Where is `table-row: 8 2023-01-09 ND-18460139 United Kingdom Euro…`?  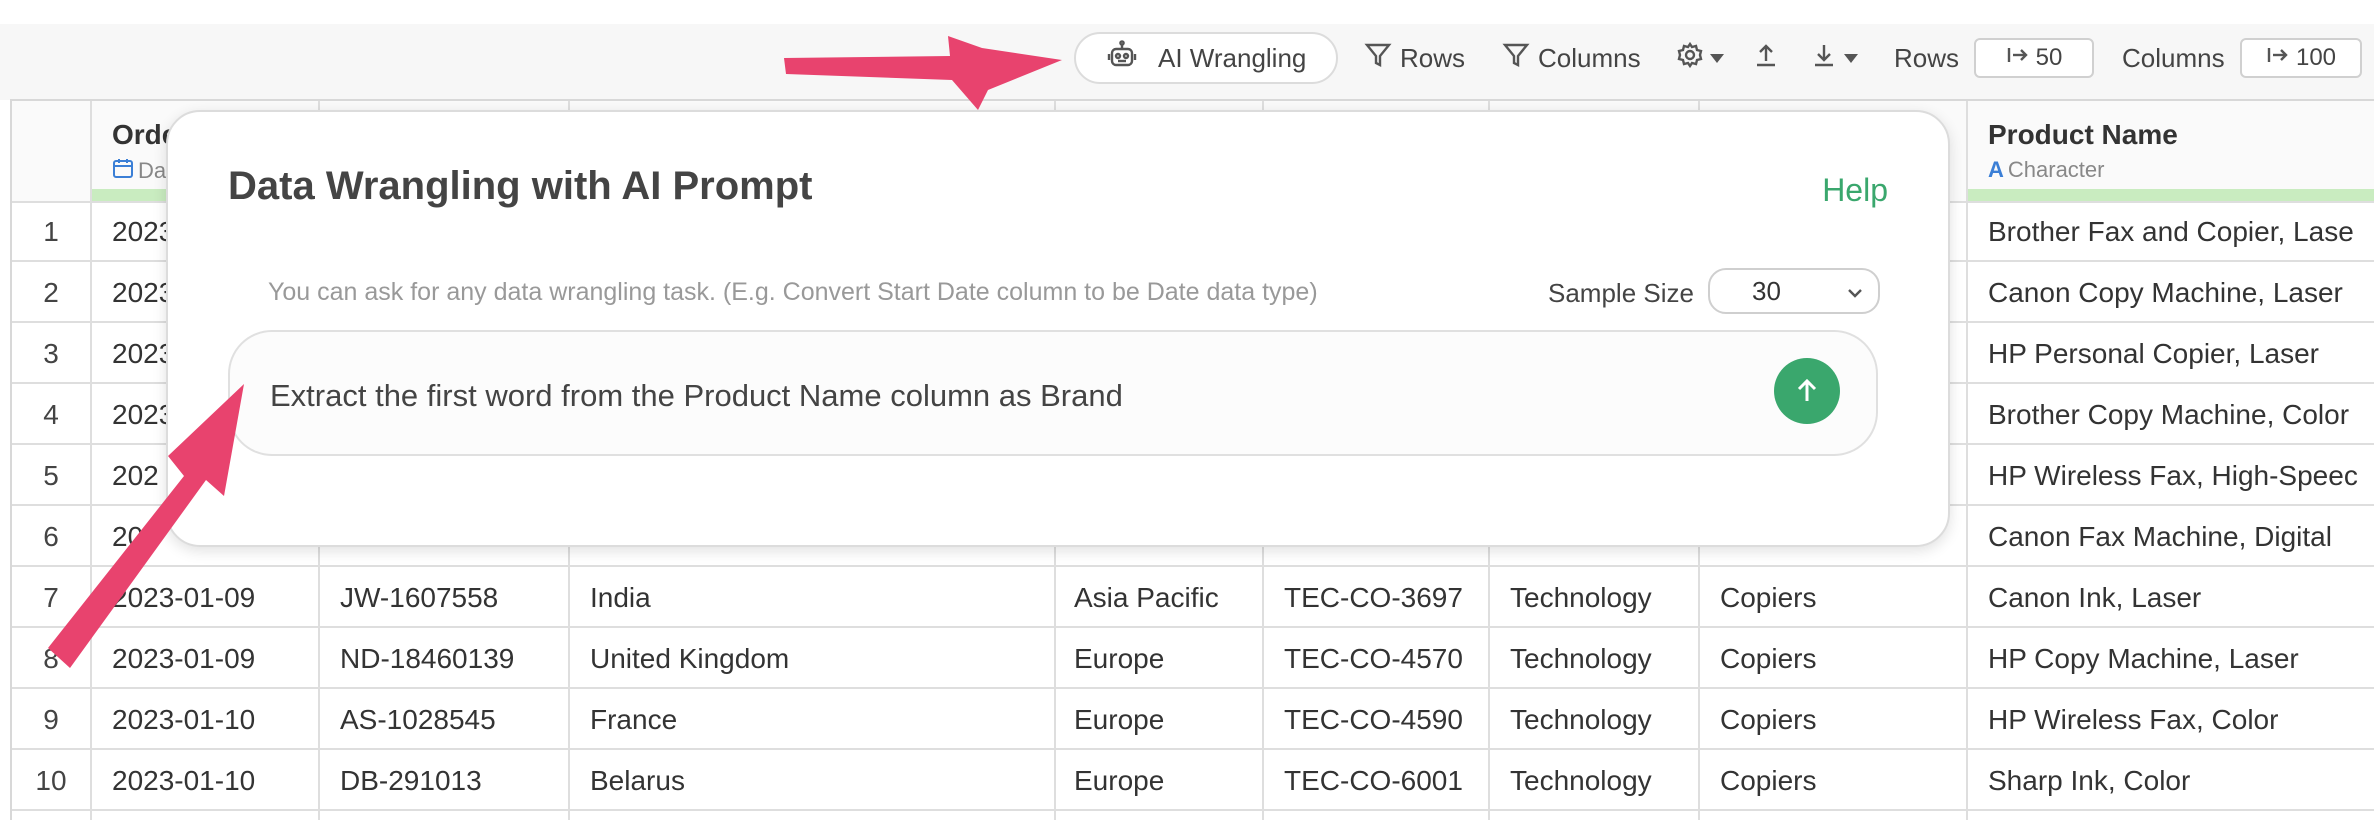 table-row: 8 2023-01-09 ND-18460139 United Kingdom Euro… is located at coordinates (1193, 658).